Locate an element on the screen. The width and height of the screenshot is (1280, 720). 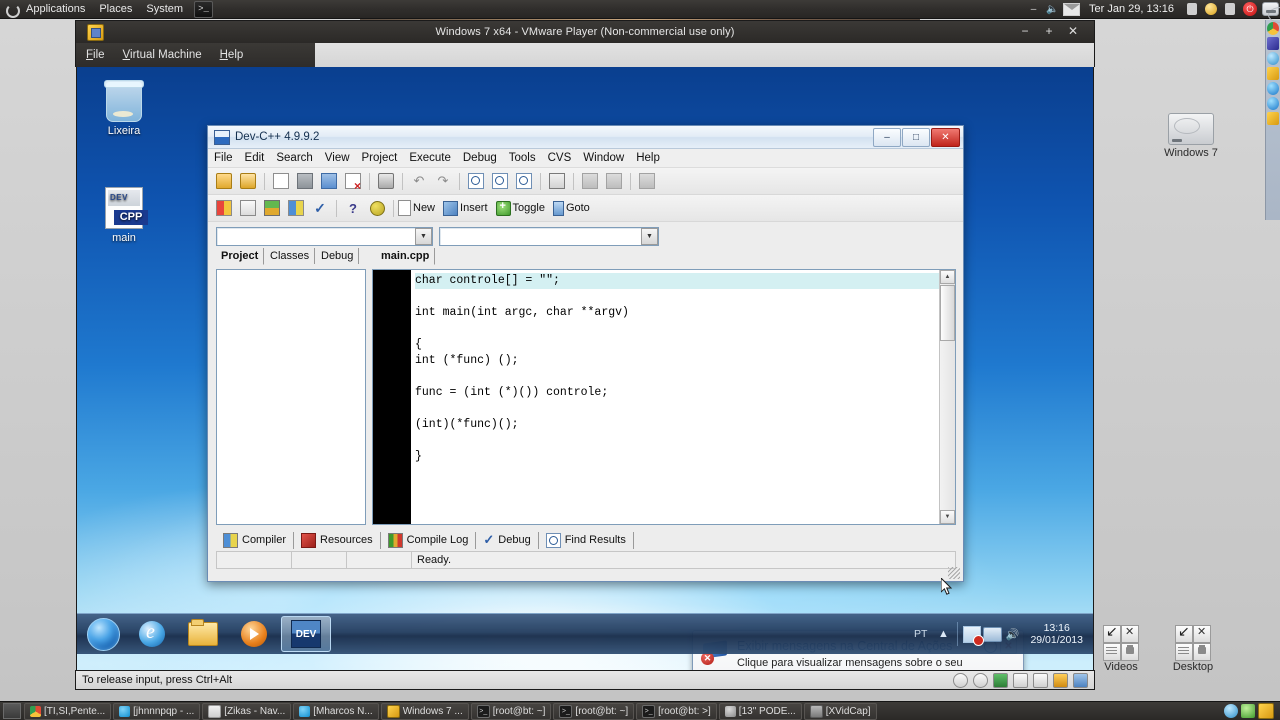
menu-applications: Applications is located at coordinates (55, 9).